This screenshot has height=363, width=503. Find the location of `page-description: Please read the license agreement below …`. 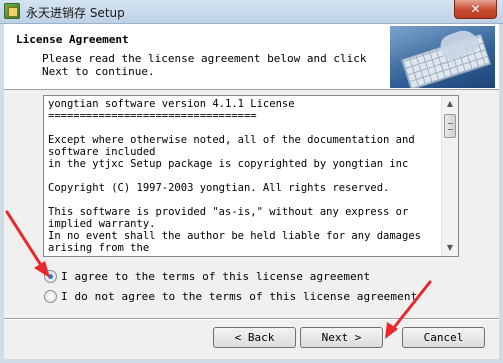

page-description: Please read the license agreement below … is located at coordinates (204, 65).